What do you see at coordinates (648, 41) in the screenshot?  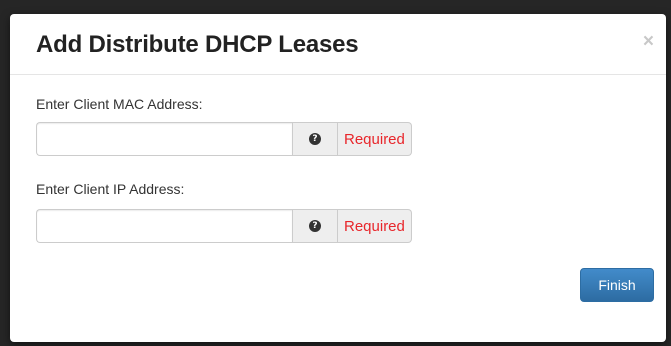 I see `close-icon: ×` at bounding box center [648, 41].